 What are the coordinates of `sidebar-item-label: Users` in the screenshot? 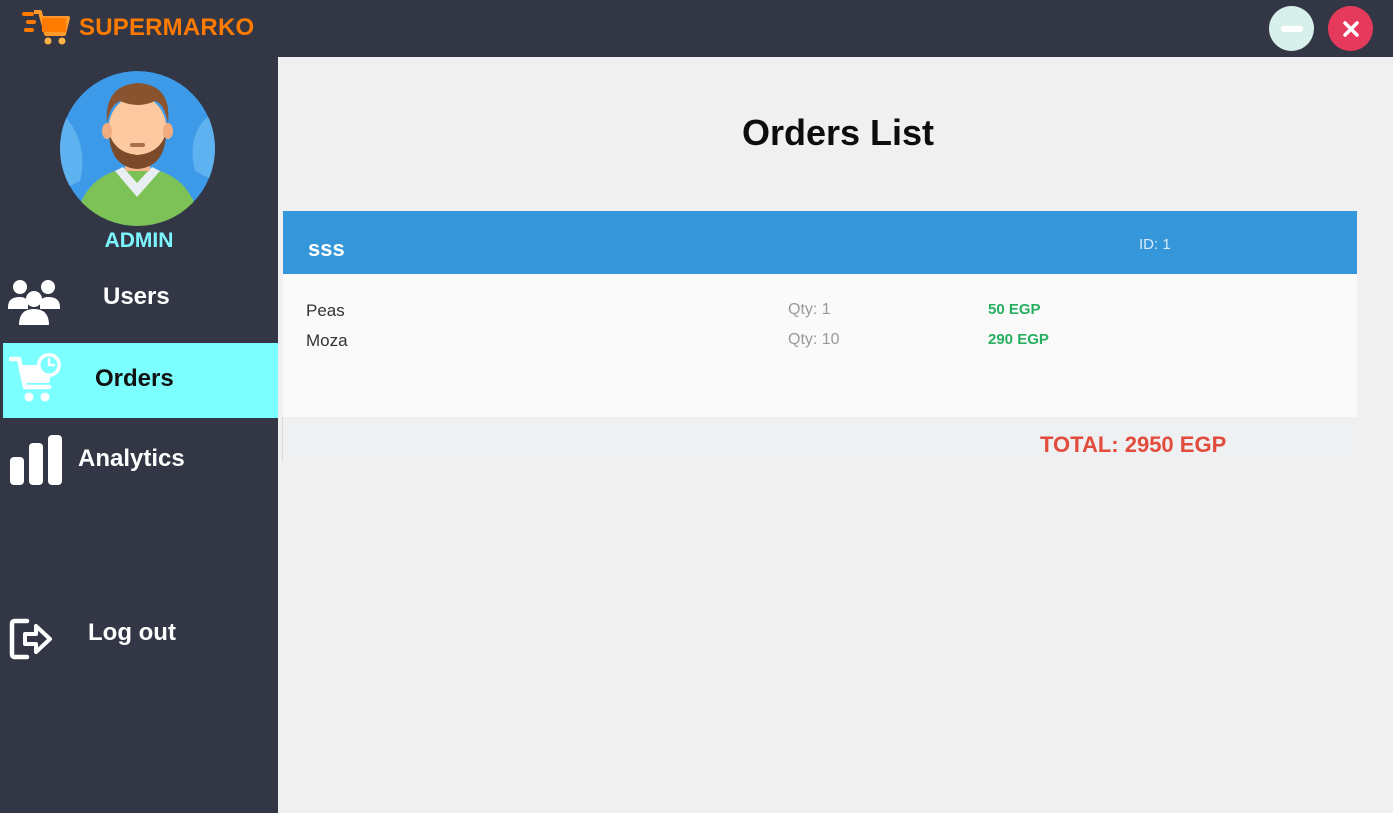 It's located at (136, 296).